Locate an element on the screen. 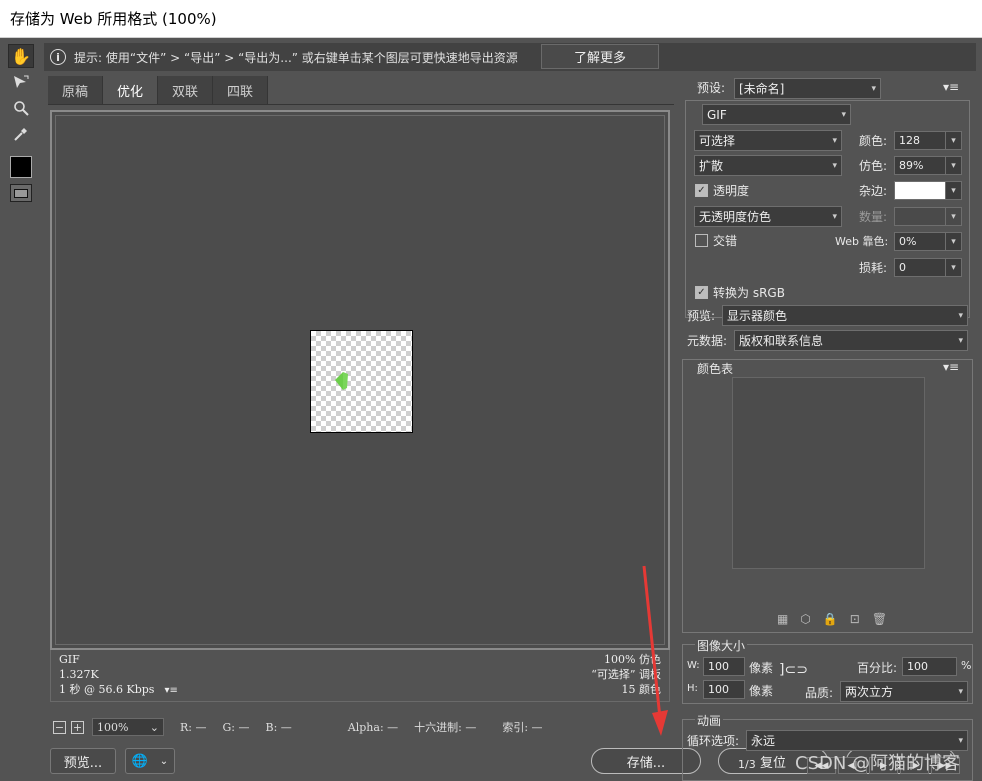 This screenshot has height=781, width=982. image-size-title: 图像大小 is located at coordinates (721, 646).